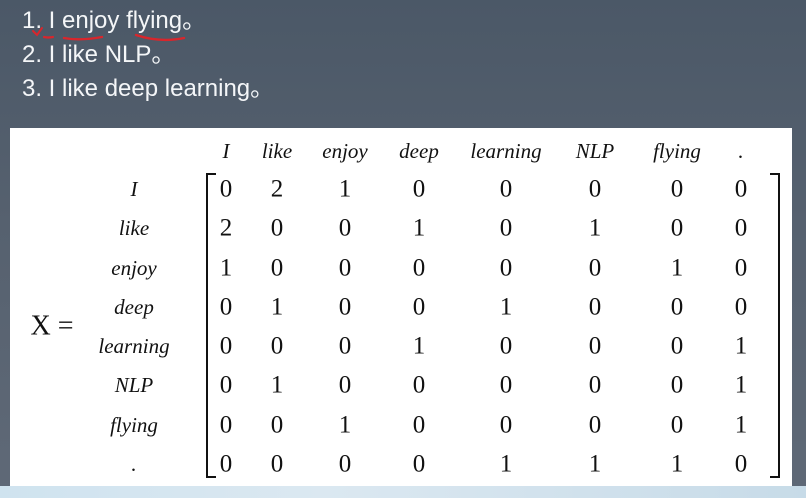 This screenshot has height=498, width=806. I want to click on column-header: like, so click(277, 151).